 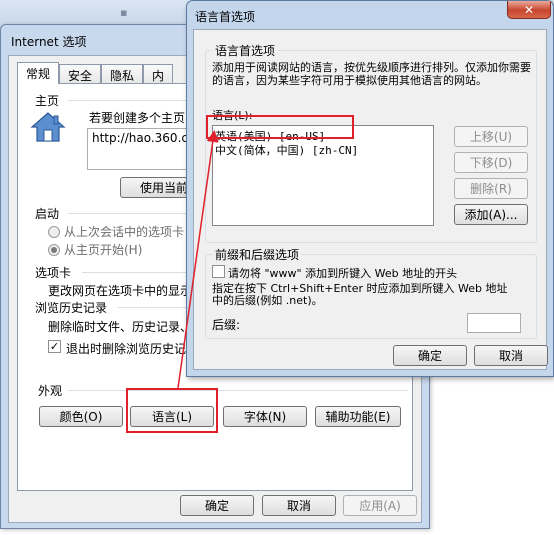 What do you see at coordinates (380, 505) in the screenshot?
I see `apply-button: 应用(A)` at bounding box center [380, 505].